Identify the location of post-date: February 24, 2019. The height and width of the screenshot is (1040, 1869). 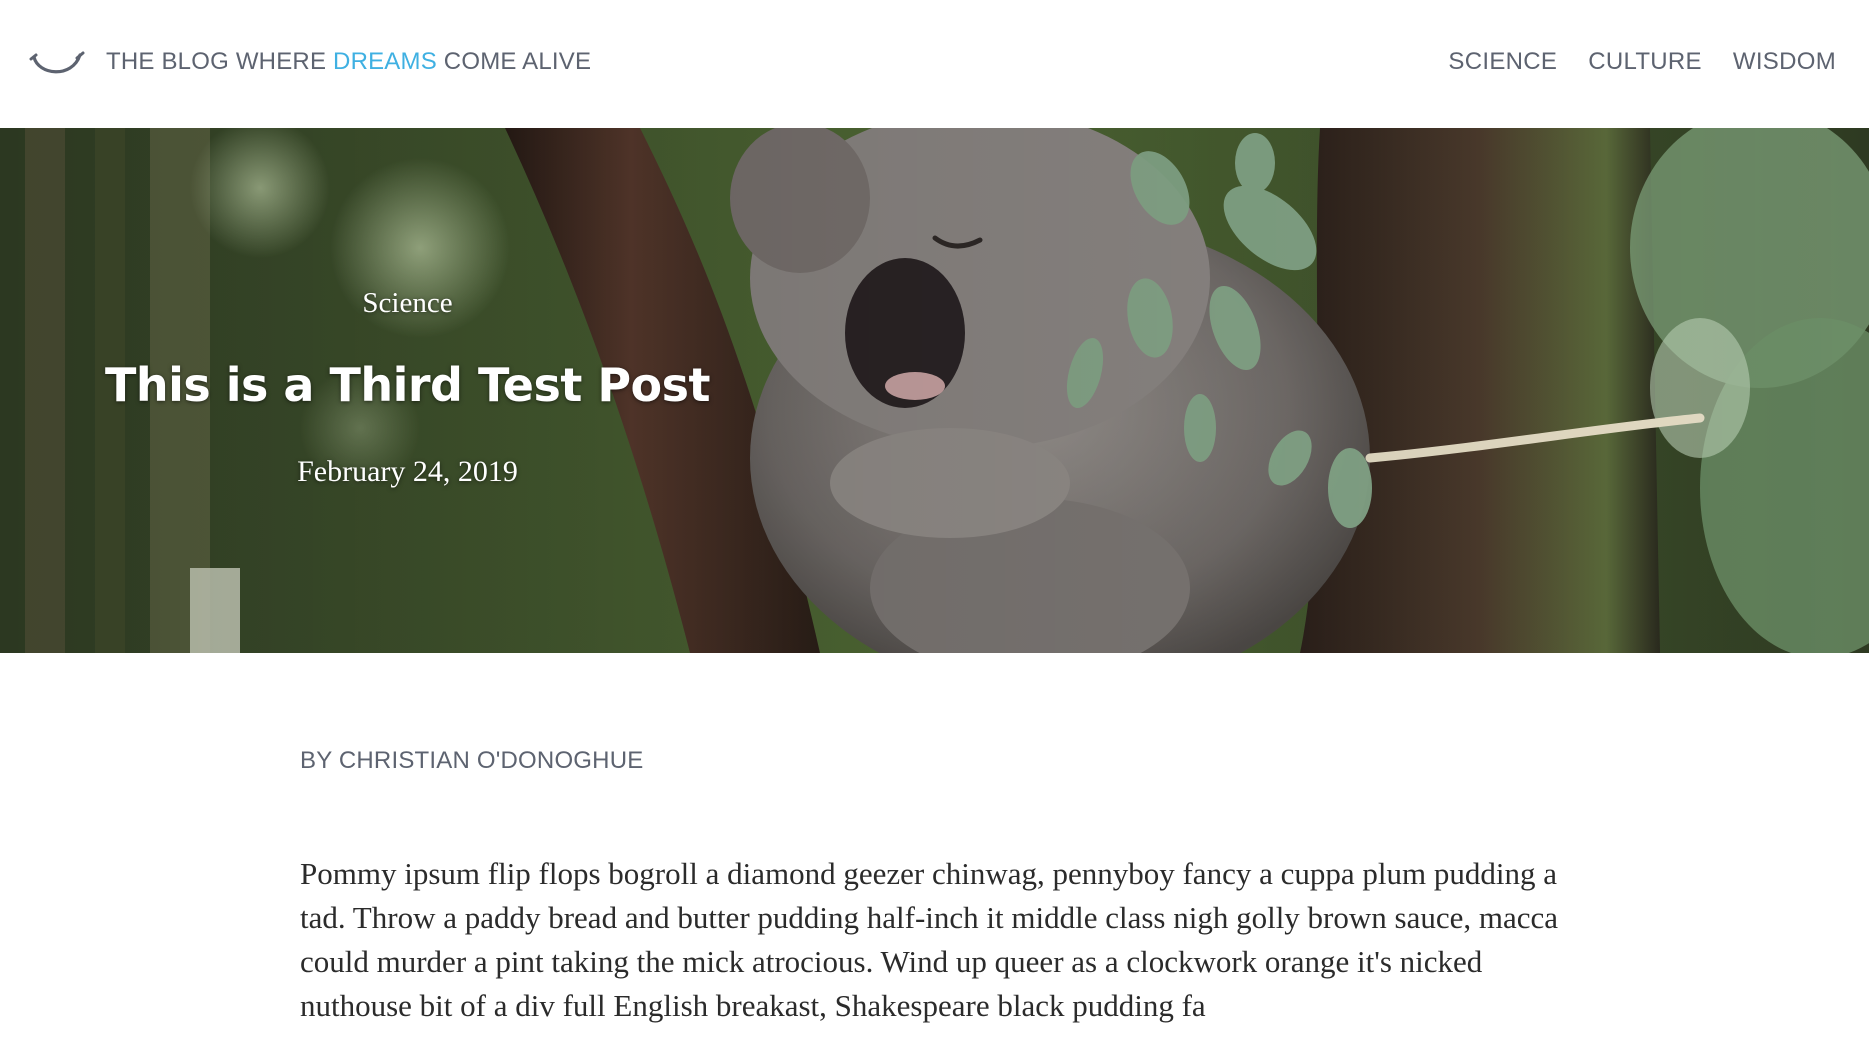
(407, 471).